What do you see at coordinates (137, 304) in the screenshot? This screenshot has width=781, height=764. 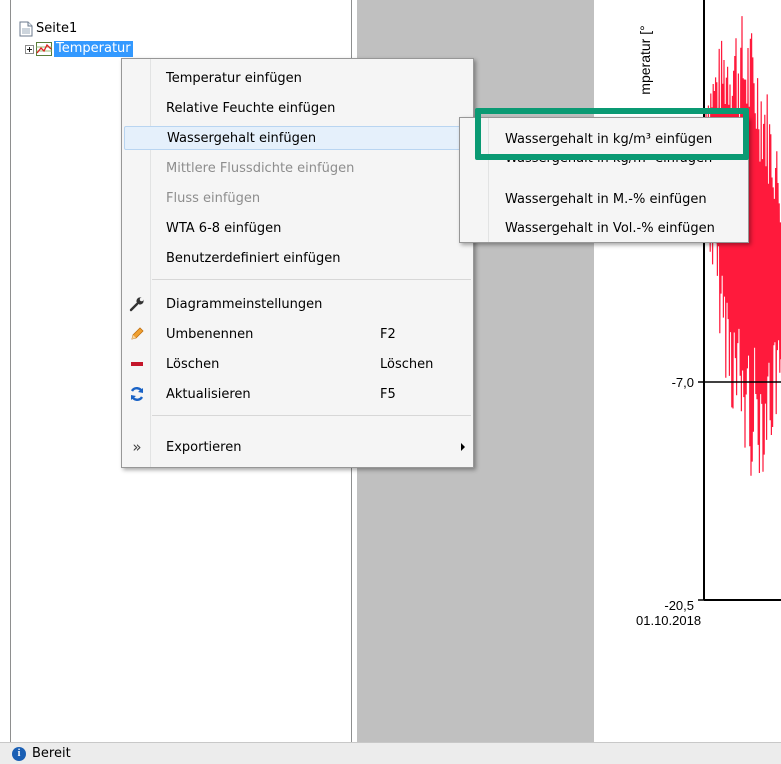 I see `wrench-icon` at bounding box center [137, 304].